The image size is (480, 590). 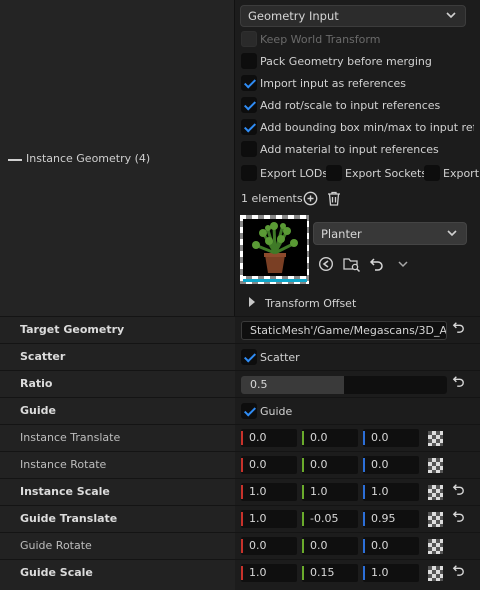 What do you see at coordinates (357, 357) in the screenshot?
I see `scatter-cell: Scatter` at bounding box center [357, 357].